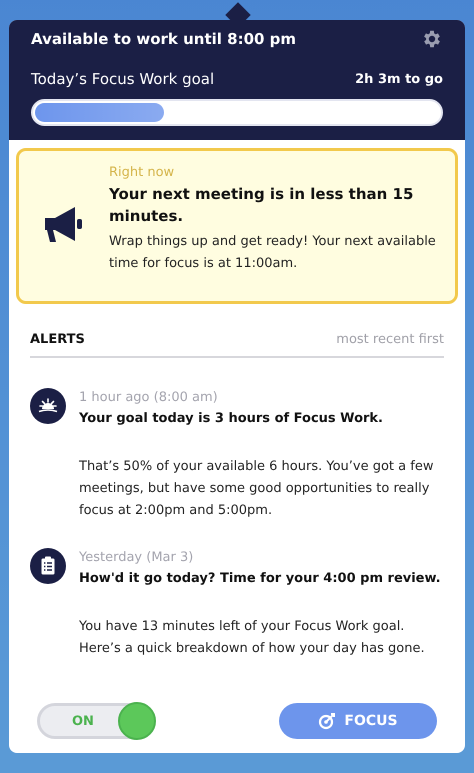 The height and width of the screenshot is (773, 474). What do you see at coordinates (163, 39) in the screenshot?
I see `availability-title: Available to work until 8:00 pm` at bounding box center [163, 39].